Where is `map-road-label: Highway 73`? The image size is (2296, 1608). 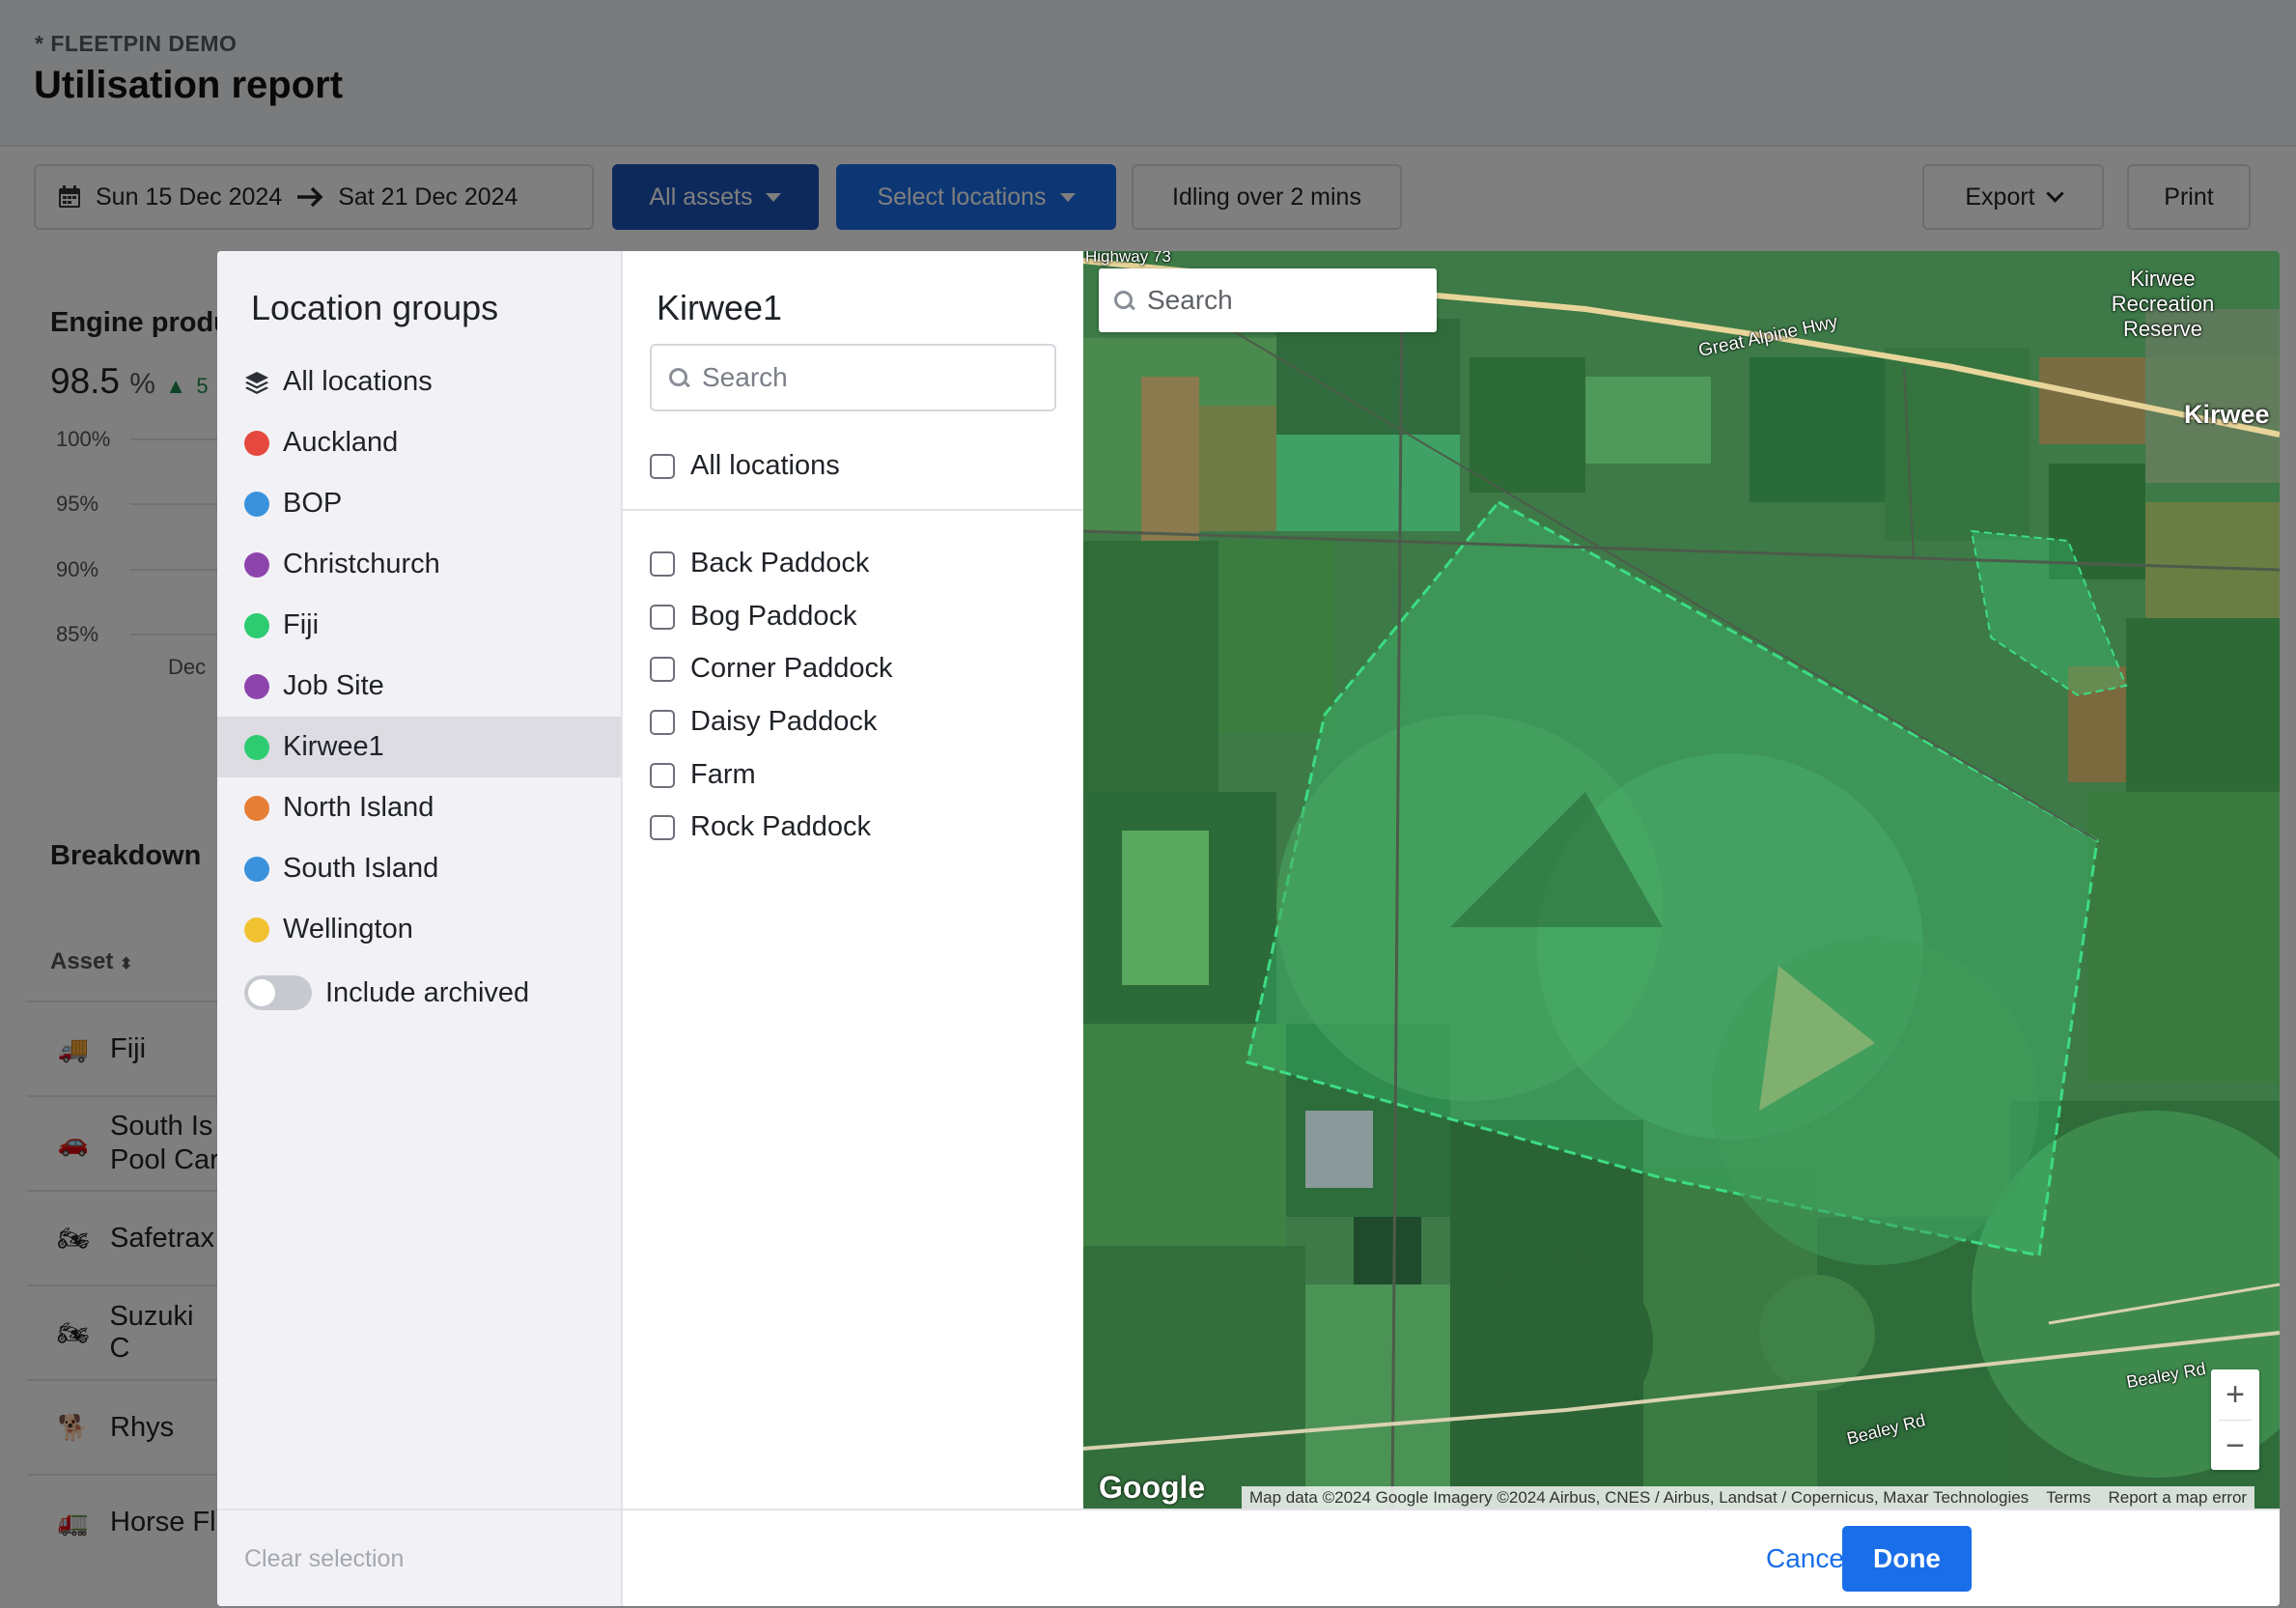 map-road-label: Highway 73 is located at coordinates (1128, 258).